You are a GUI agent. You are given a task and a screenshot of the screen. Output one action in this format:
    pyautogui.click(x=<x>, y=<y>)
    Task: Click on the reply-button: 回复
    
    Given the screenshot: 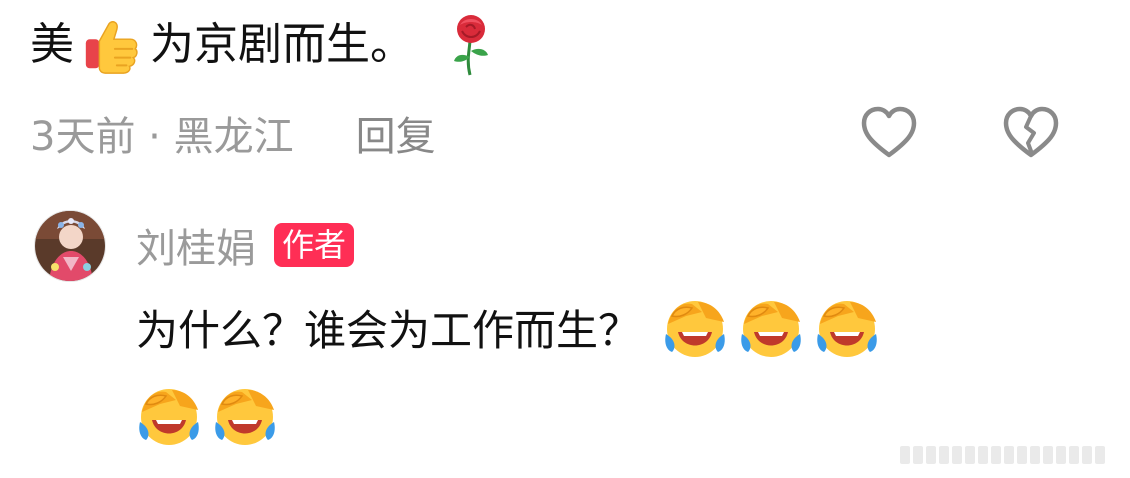 What is the action you would take?
    pyautogui.click(x=396, y=133)
    